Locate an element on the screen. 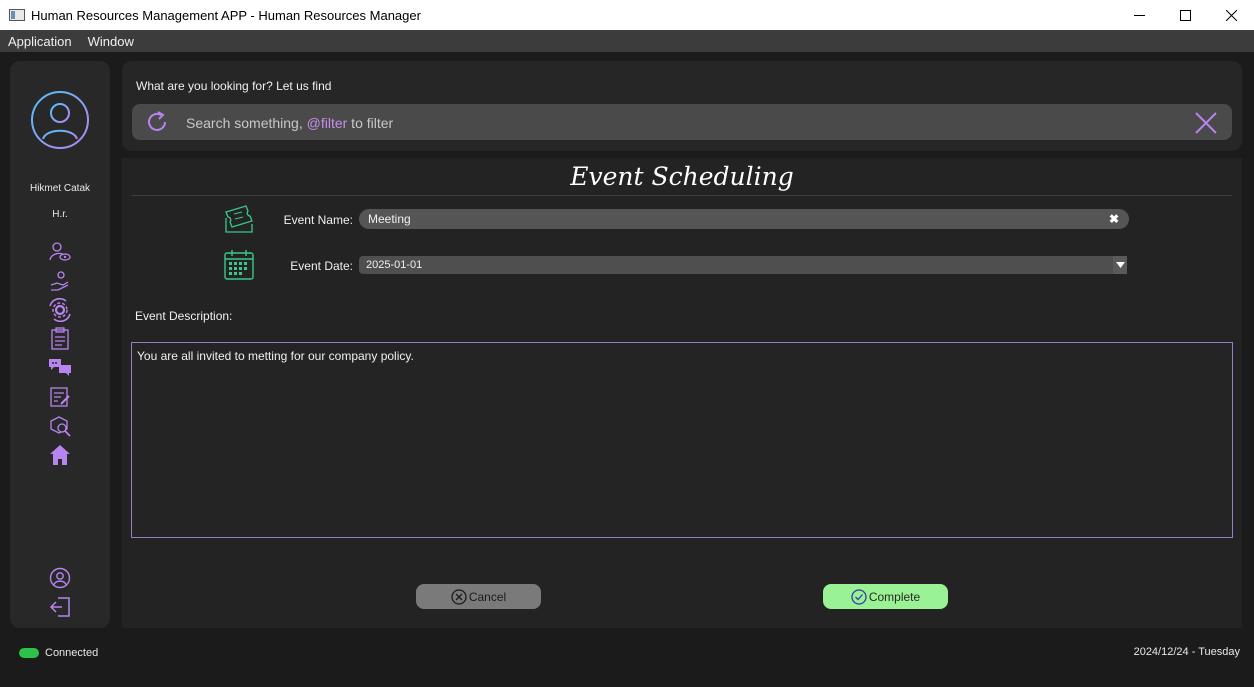 The height and width of the screenshot is (687, 1254). nav-gear-sync is located at coordinates (60, 310).